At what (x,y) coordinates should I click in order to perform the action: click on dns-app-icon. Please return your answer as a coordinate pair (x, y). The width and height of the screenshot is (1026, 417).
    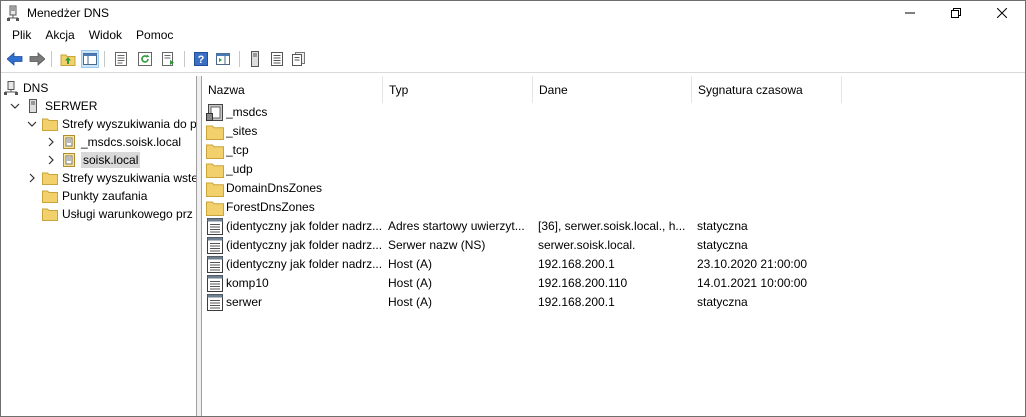
    Looking at the image, I should click on (13, 13).